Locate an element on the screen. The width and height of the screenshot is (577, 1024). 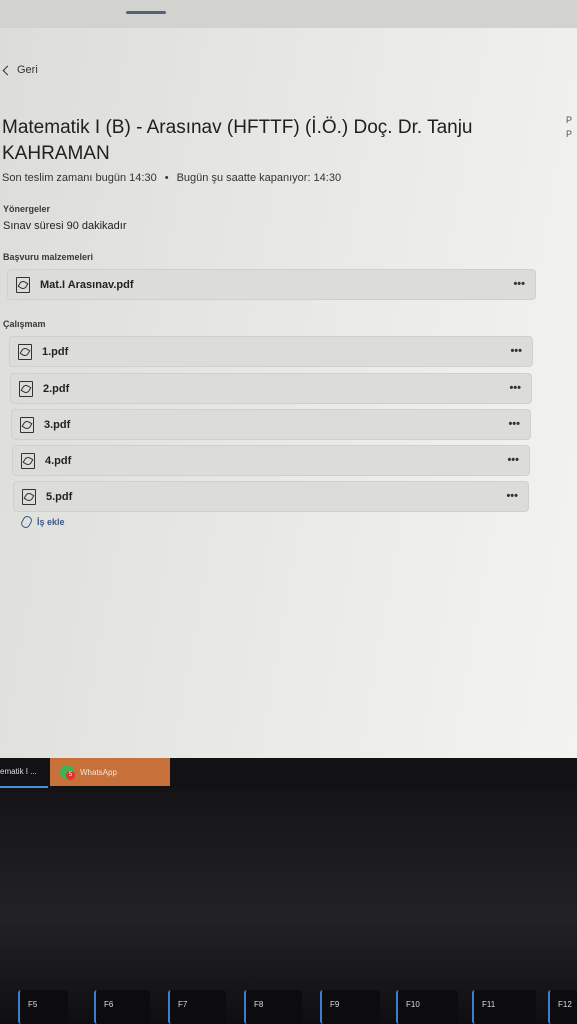
whatsapp-icon: 5 is located at coordinates (67, 772).